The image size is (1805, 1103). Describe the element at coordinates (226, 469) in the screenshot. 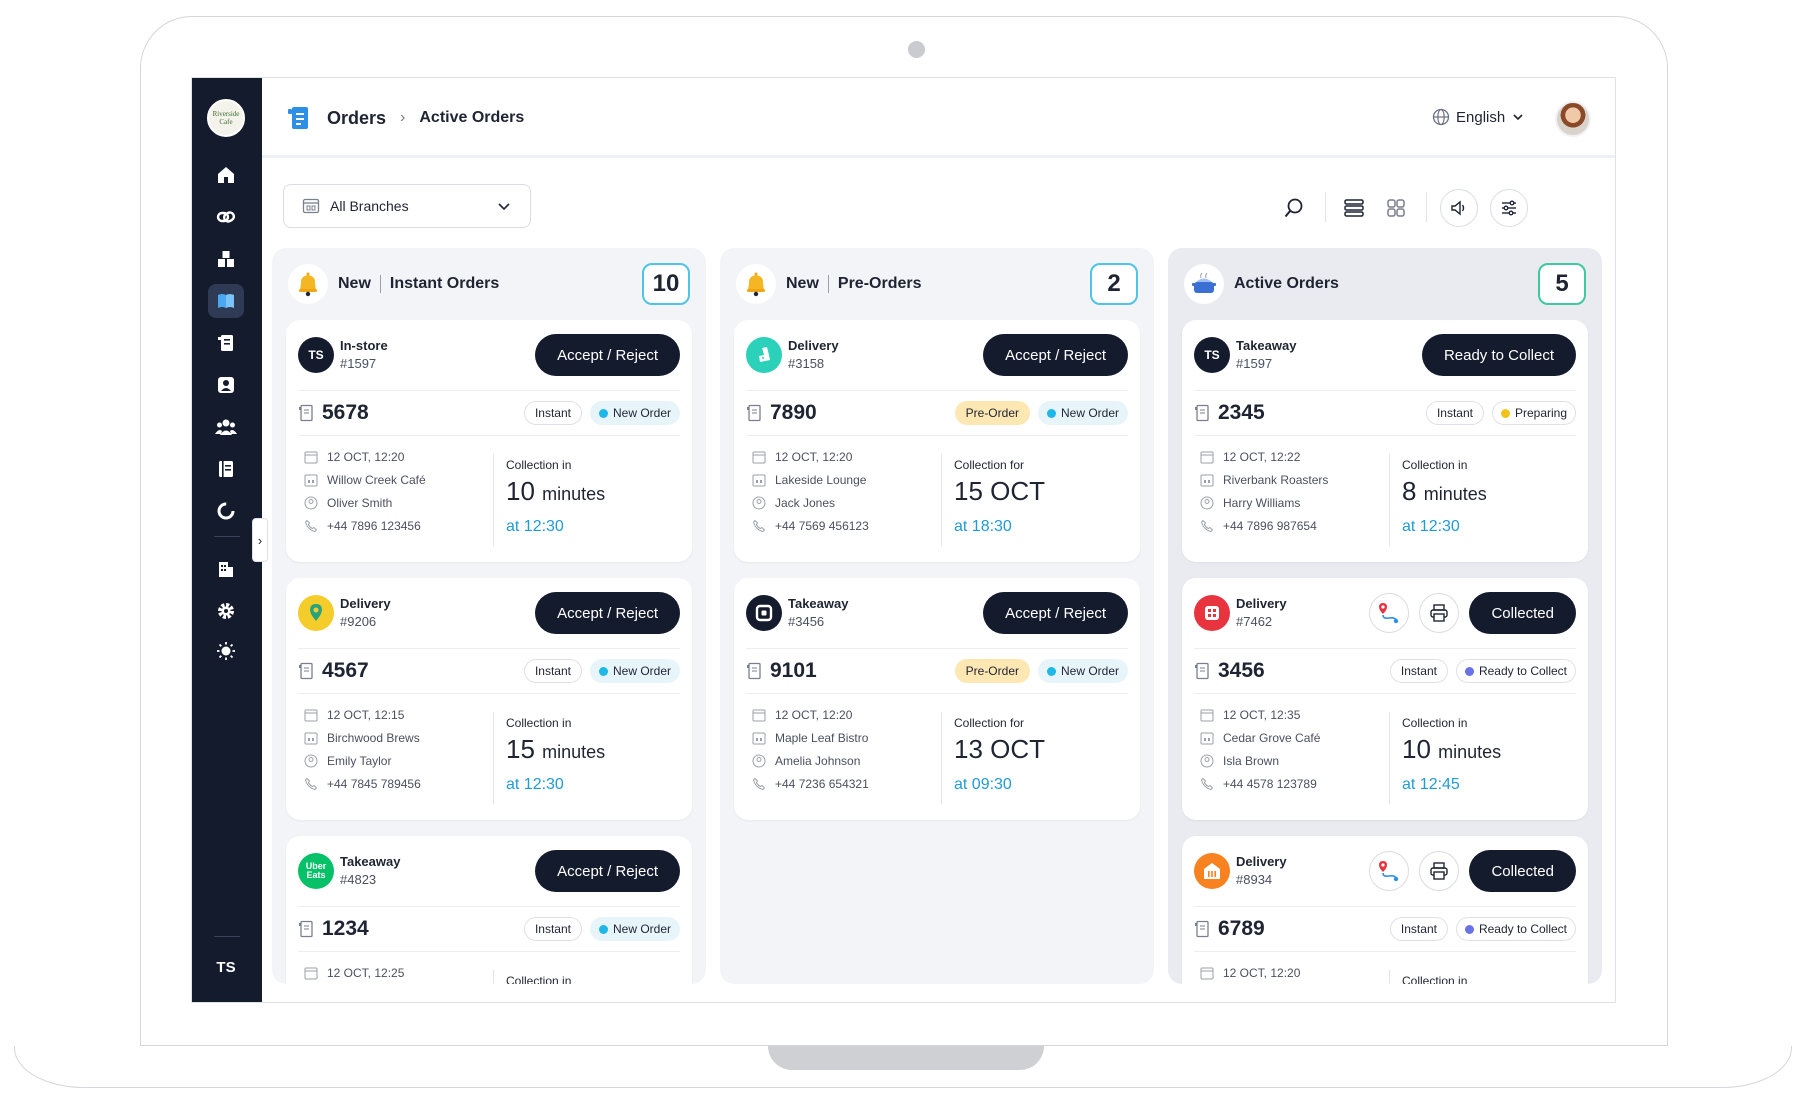

I see `ledger-icon` at that location.